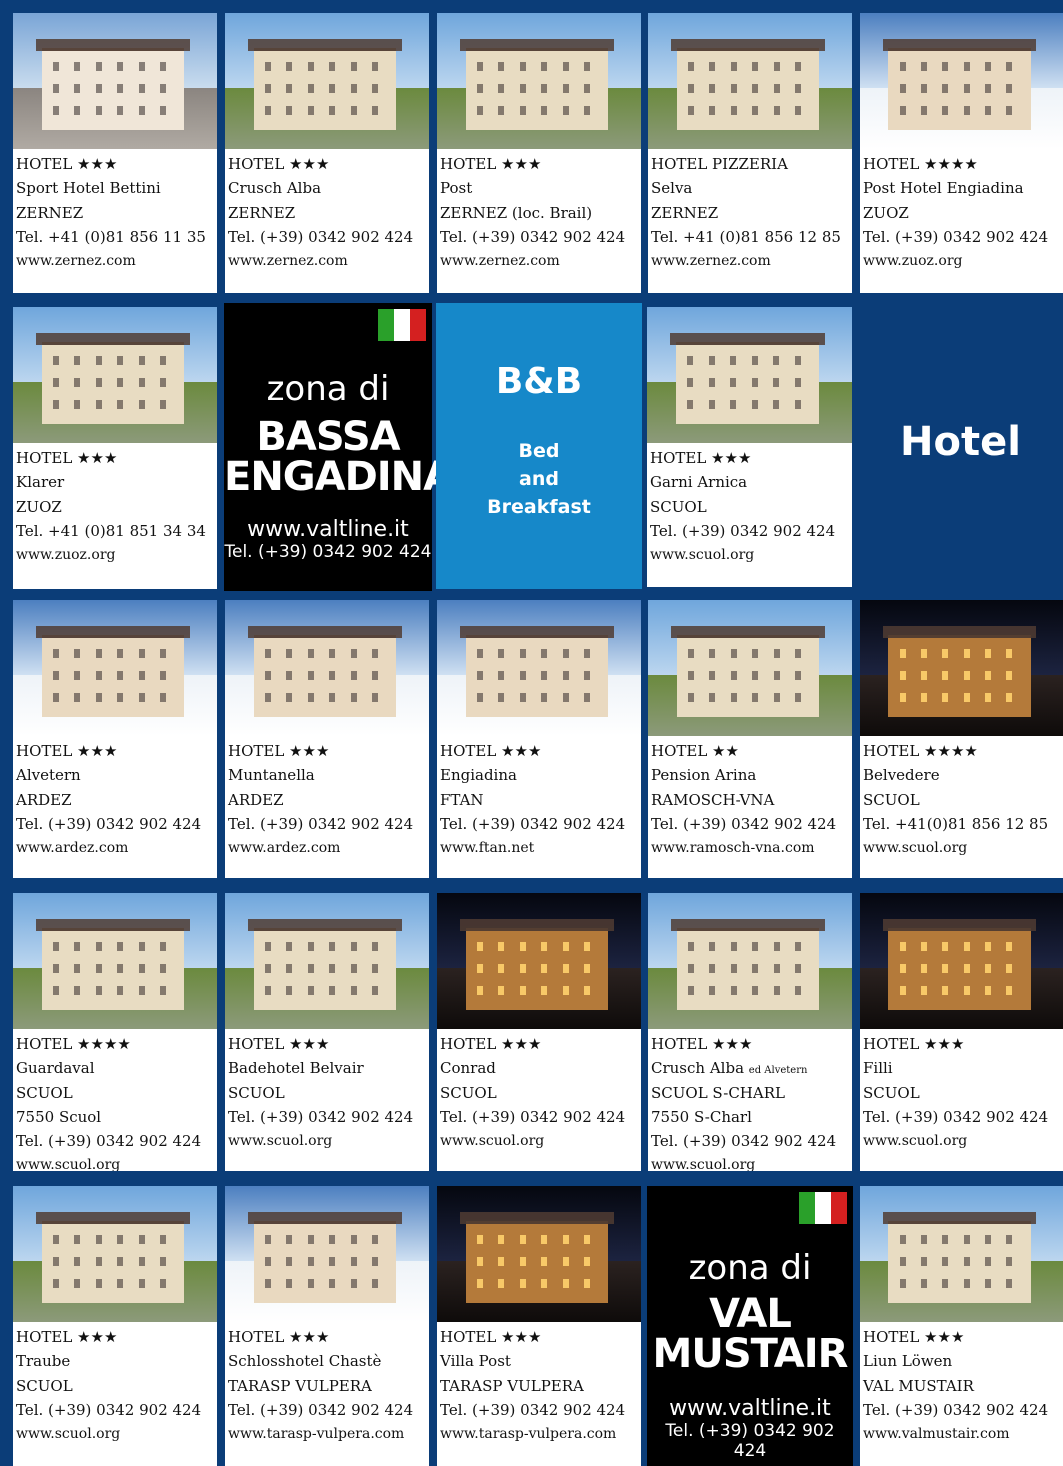 The height and width of the screenshot is (1466, 1063). I want to click on hotel-label-panel: Hotel, so click(960, 446).